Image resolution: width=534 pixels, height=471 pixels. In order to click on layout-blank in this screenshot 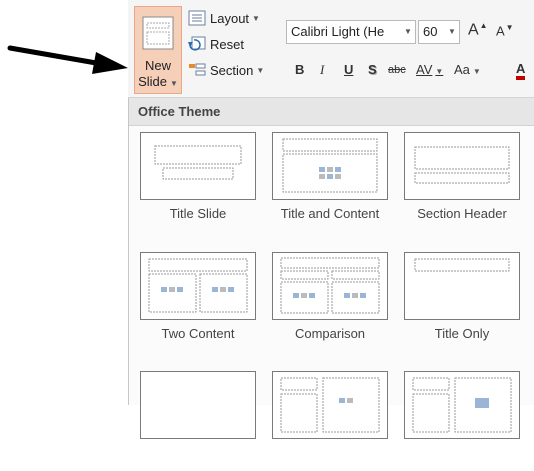, I will do `click(198, 421)`.